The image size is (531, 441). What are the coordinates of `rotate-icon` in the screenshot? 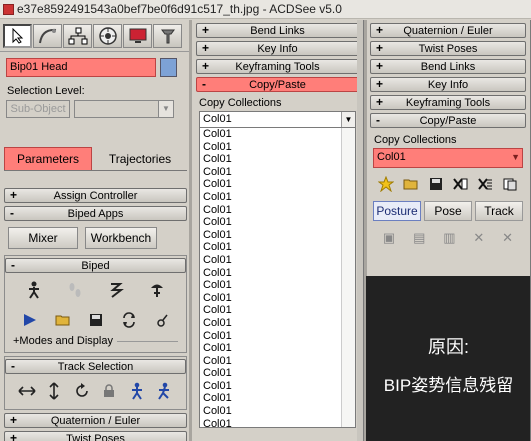 It's located at (82, 391).